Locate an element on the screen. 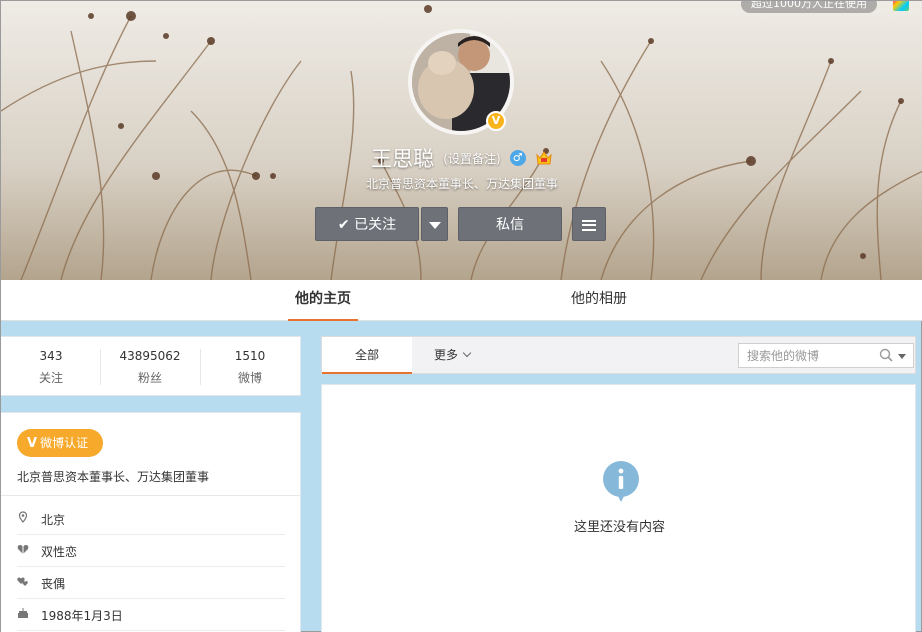  info-row-birthday: 1988年1月3日 is located at coordinates (151, 615).